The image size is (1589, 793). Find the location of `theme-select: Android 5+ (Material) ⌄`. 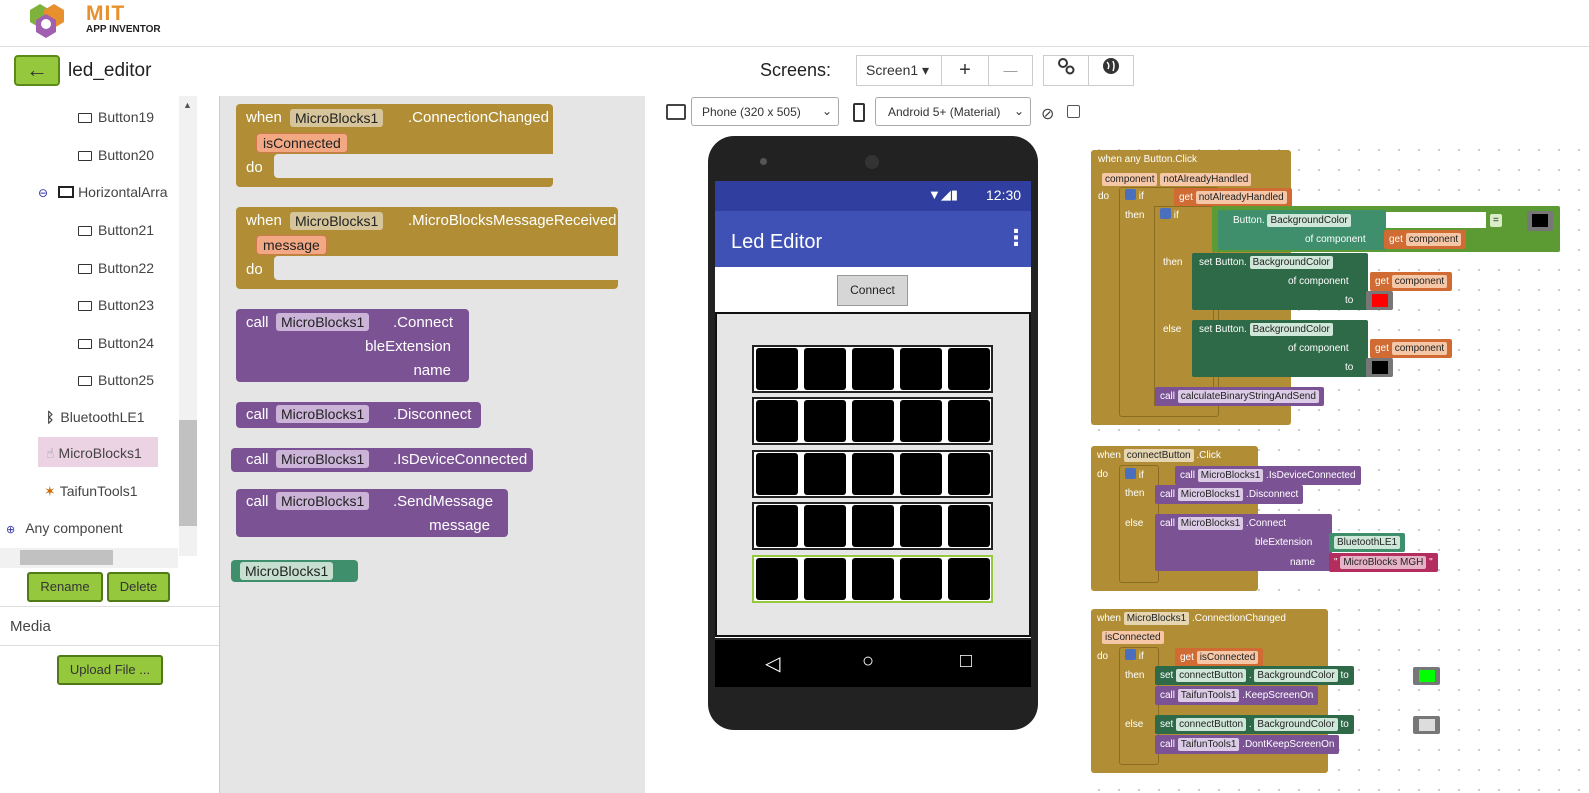

theme-select: Android 5+ (Material) ⌄ is located at coordinates (953, 111).